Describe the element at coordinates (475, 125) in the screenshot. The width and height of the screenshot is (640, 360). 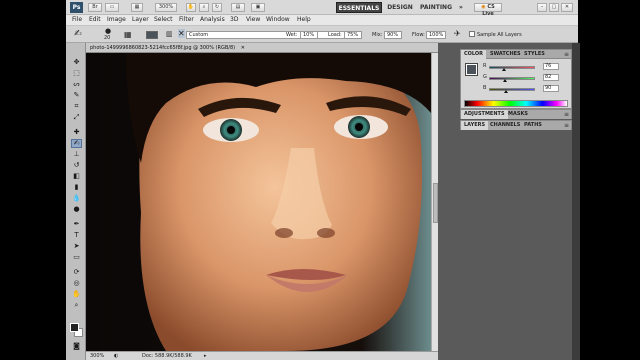
I see `tab-layers: LAYERS` at that location.